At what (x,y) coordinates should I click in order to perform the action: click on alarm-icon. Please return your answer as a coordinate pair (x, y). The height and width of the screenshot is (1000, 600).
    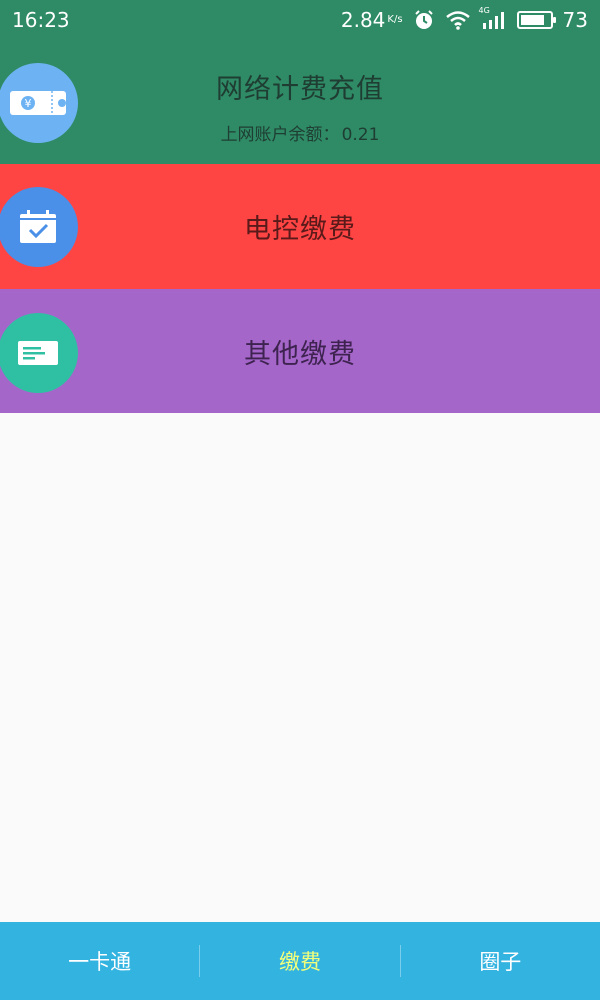
    Looking at the image, I should click on (424, 20).